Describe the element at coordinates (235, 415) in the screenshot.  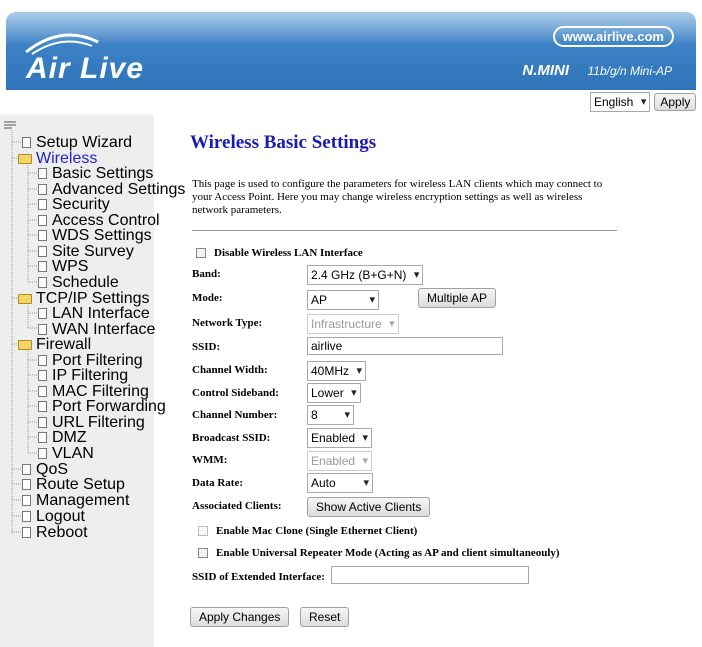
I see `channel-number-label: Channel Number:` at that location.